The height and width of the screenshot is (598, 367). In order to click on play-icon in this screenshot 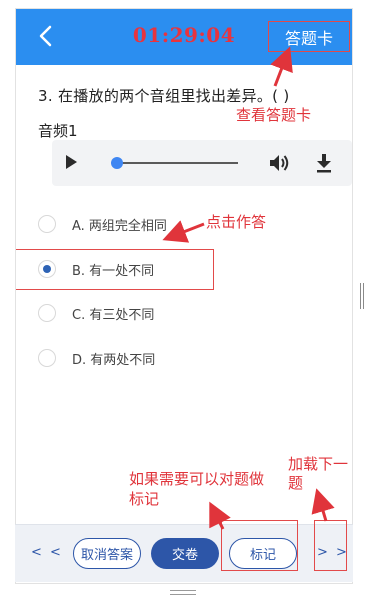, I will do `click(71, 162)`.